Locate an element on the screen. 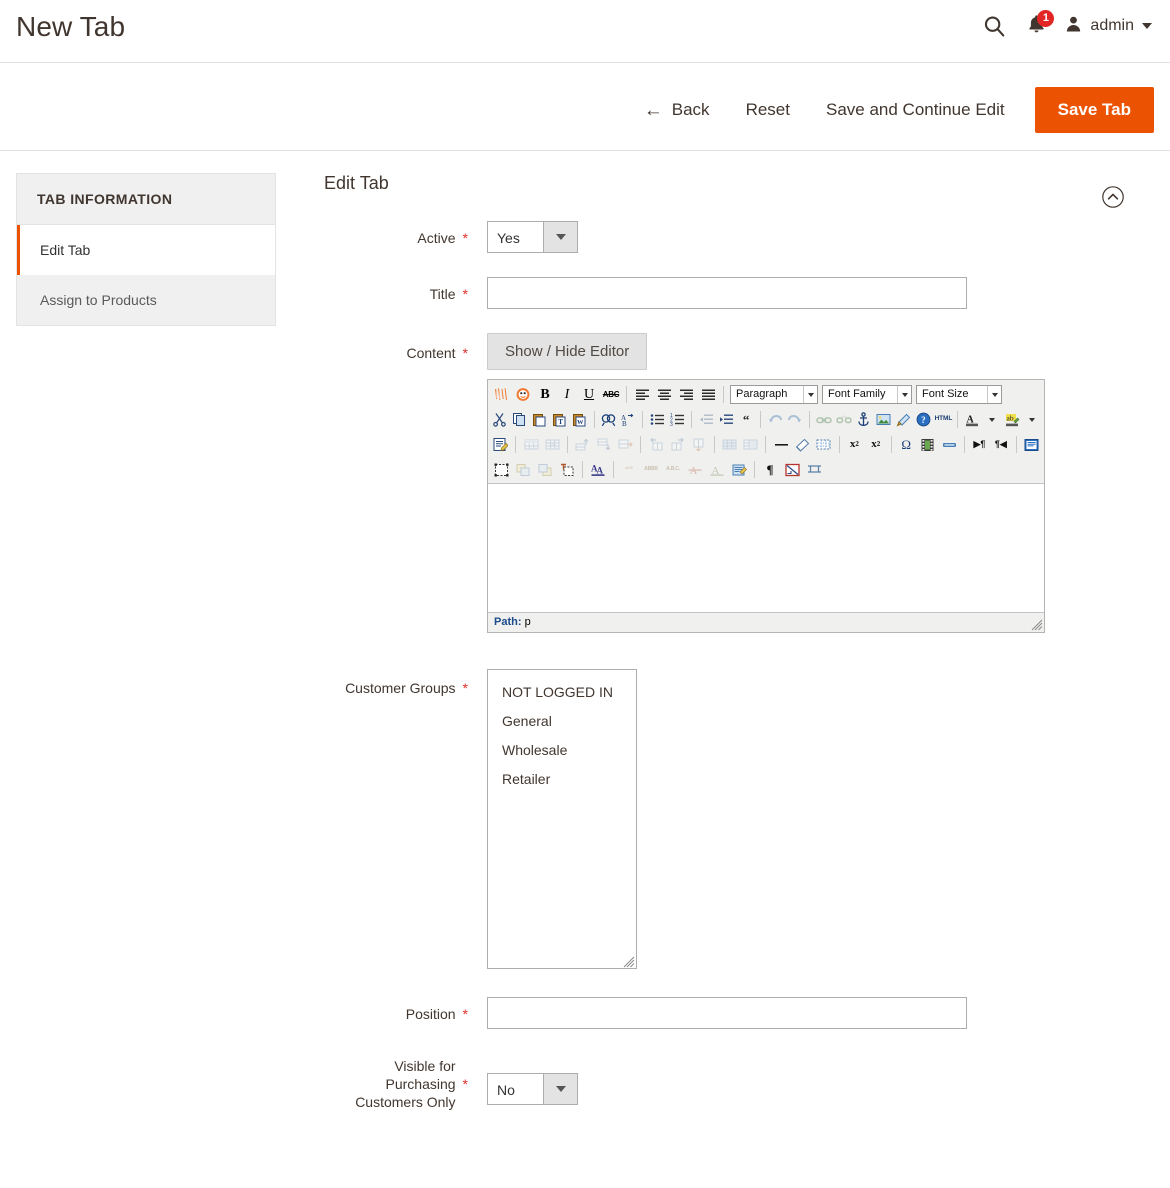 This screenshot has width=1170, height=1188. visible-purchasing-select: No is located at coordinates (532, 1089).